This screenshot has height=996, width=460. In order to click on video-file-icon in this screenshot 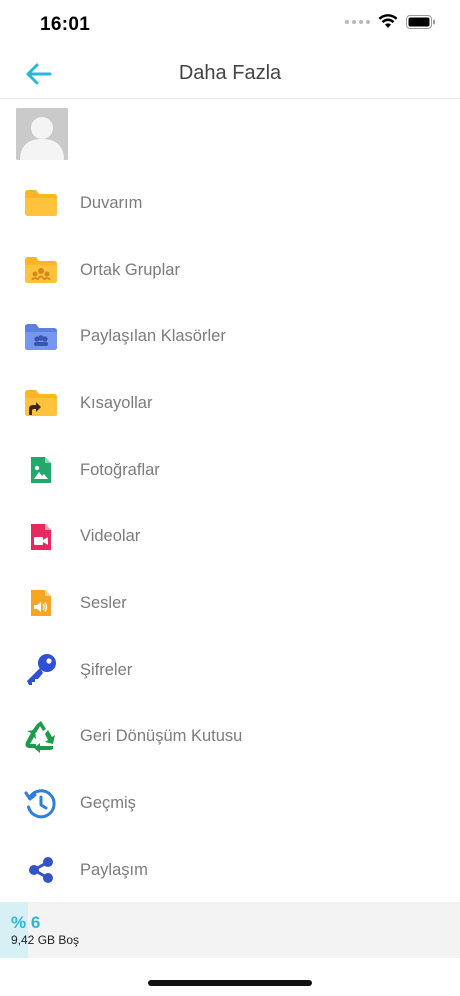, I will do `click(41, 537)`.